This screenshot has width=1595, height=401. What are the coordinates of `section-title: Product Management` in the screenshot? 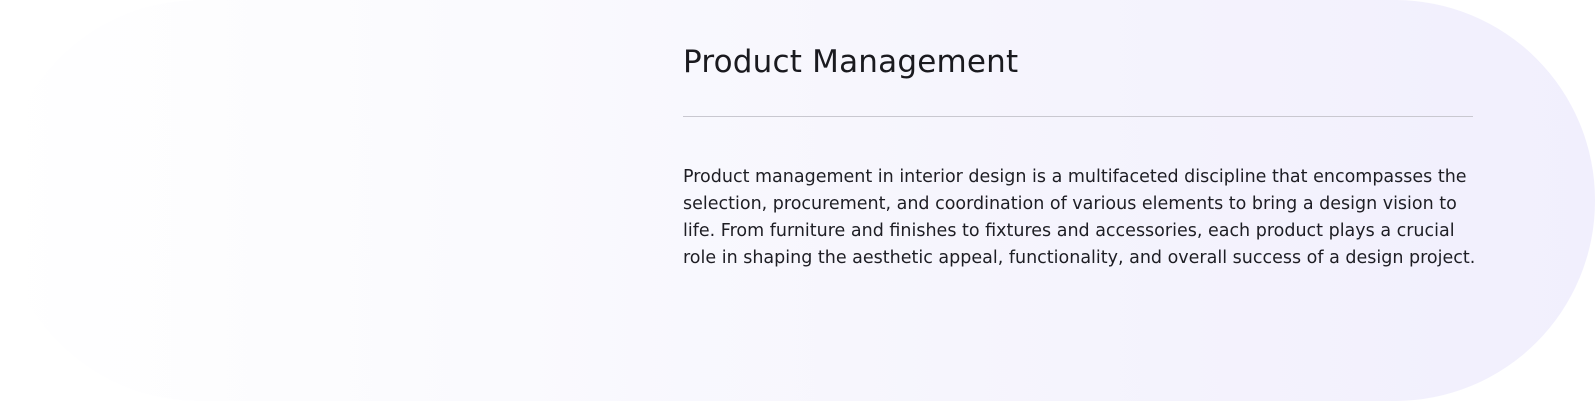 It's located at (851, 62).